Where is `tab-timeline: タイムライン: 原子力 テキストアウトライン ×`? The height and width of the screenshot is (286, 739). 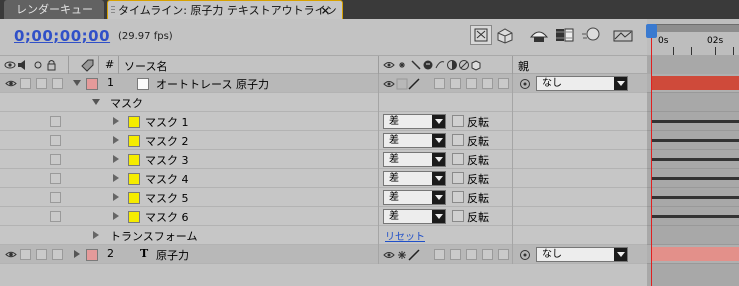
tab-timeline: タイムライン: 原子力 テキストアウトライン × is located at coordinates (225, 9).